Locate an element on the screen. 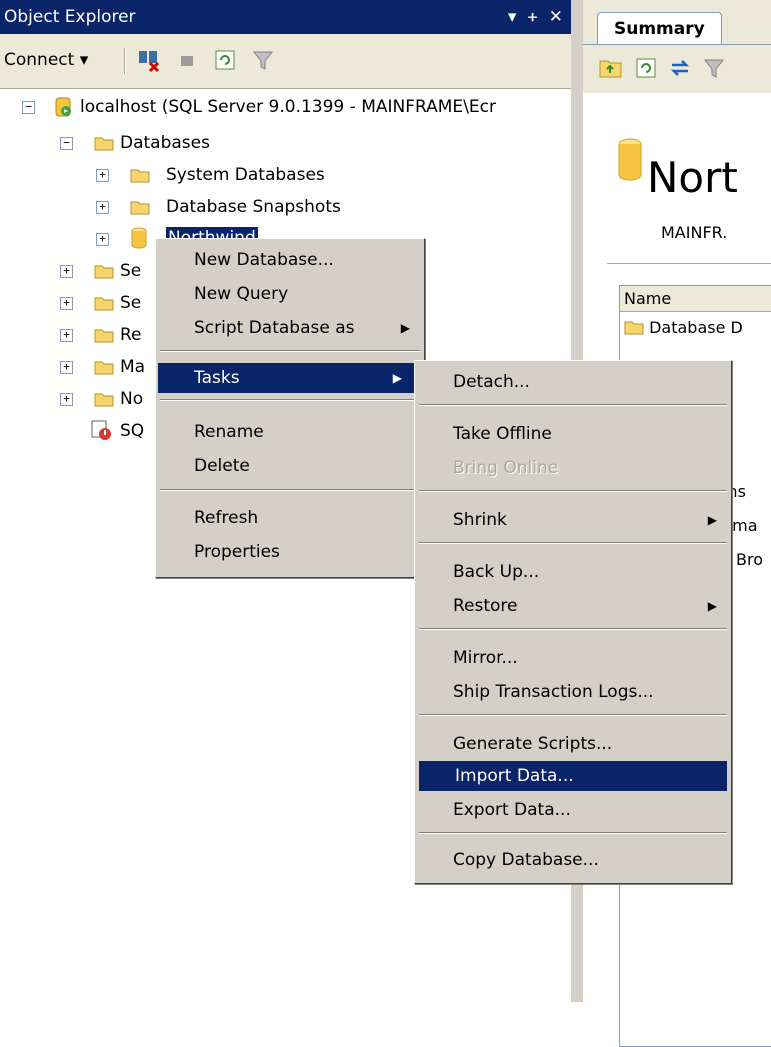 This screenshot has width=771, height=1047. object-explorer-toolbar: Connect ▾ is located at coordinates (285, 61).